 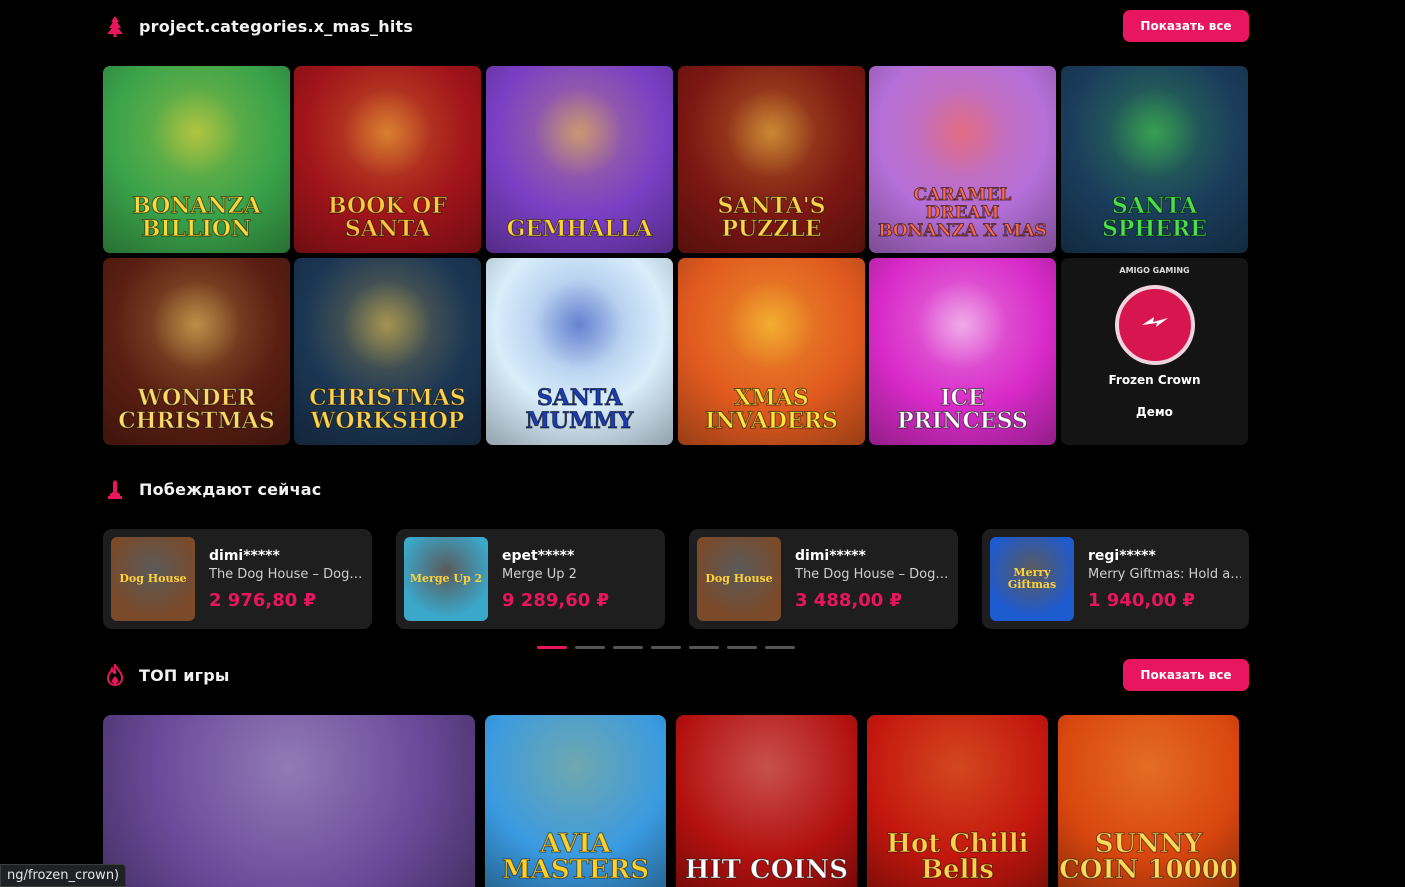 I want to click on game-tile: Santa's Puzzle, so click(x=771, y=159).